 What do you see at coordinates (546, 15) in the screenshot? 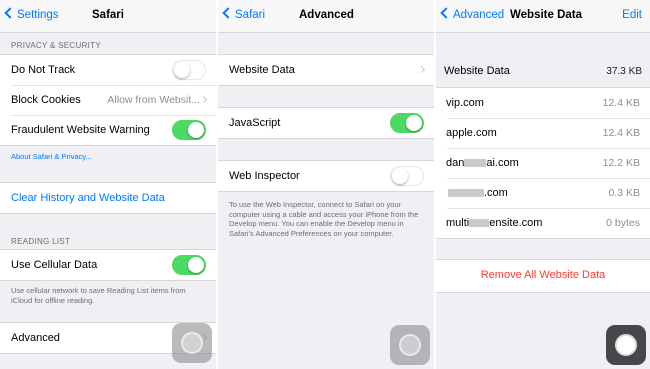
I see `page-title: Website Data` at bounding box center [546, 15].